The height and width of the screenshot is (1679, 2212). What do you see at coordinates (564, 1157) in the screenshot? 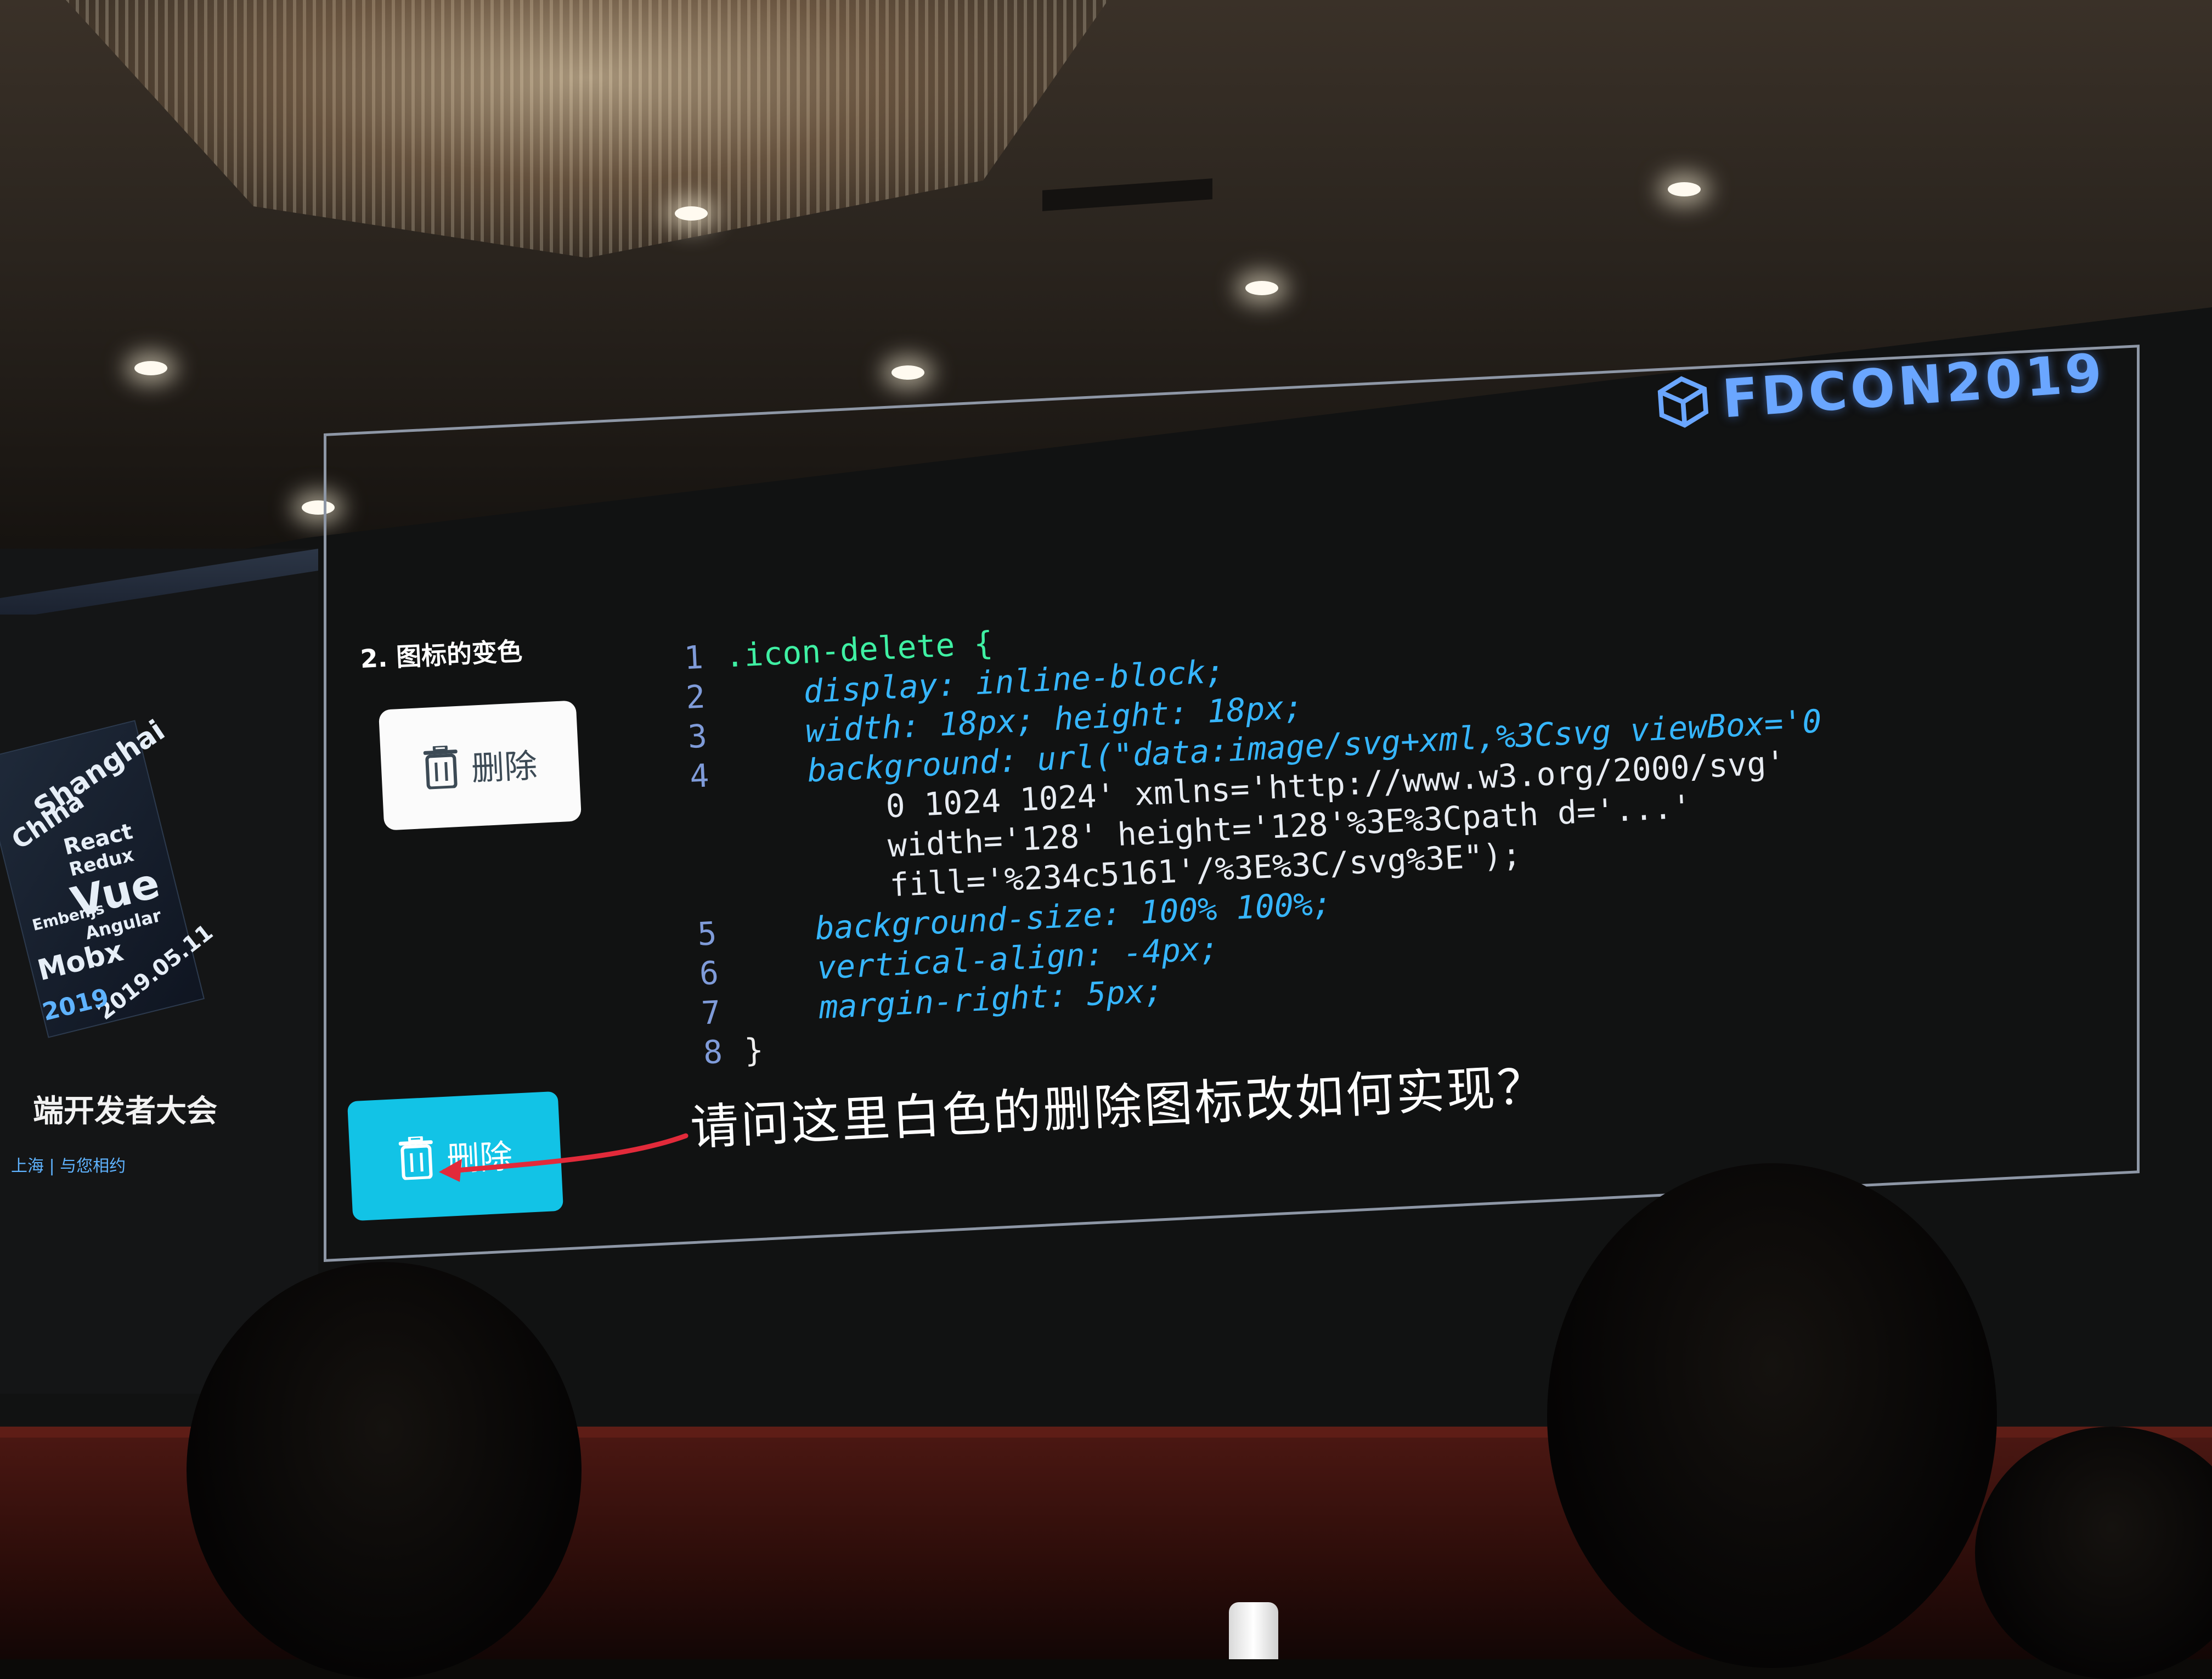
I see `red-arrow-icon` at bounding box center [564, 1157].